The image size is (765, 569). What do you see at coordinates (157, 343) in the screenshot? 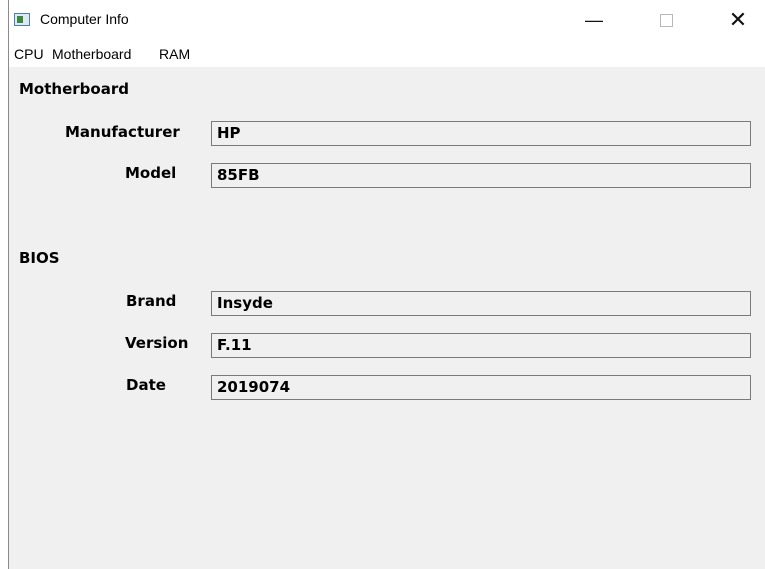
I see `version-label: Version` at bounding box center [157, 343].